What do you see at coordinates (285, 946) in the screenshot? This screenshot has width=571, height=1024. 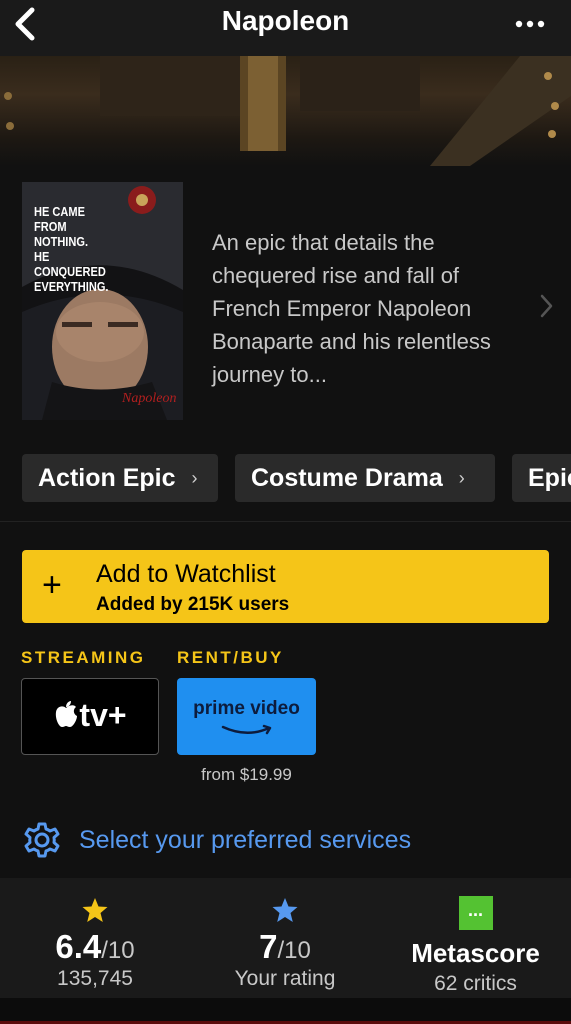 I see `user-score: 7/10` at bounding box center [285, 946].